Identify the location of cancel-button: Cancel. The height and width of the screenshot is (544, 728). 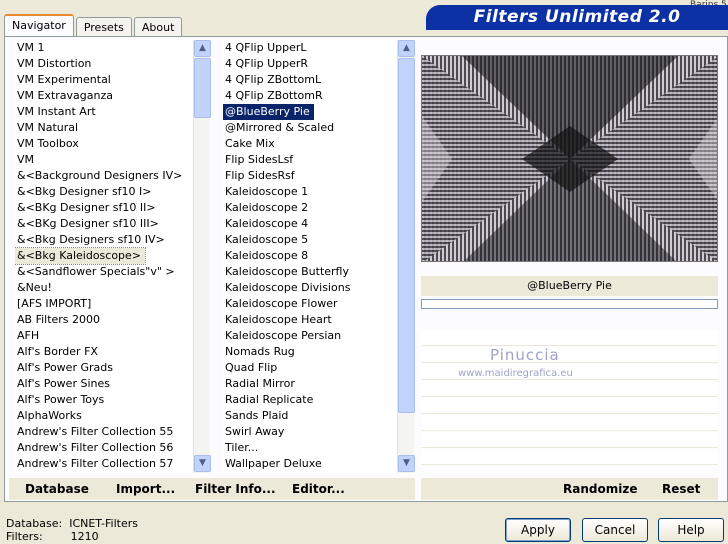
(615, 530).